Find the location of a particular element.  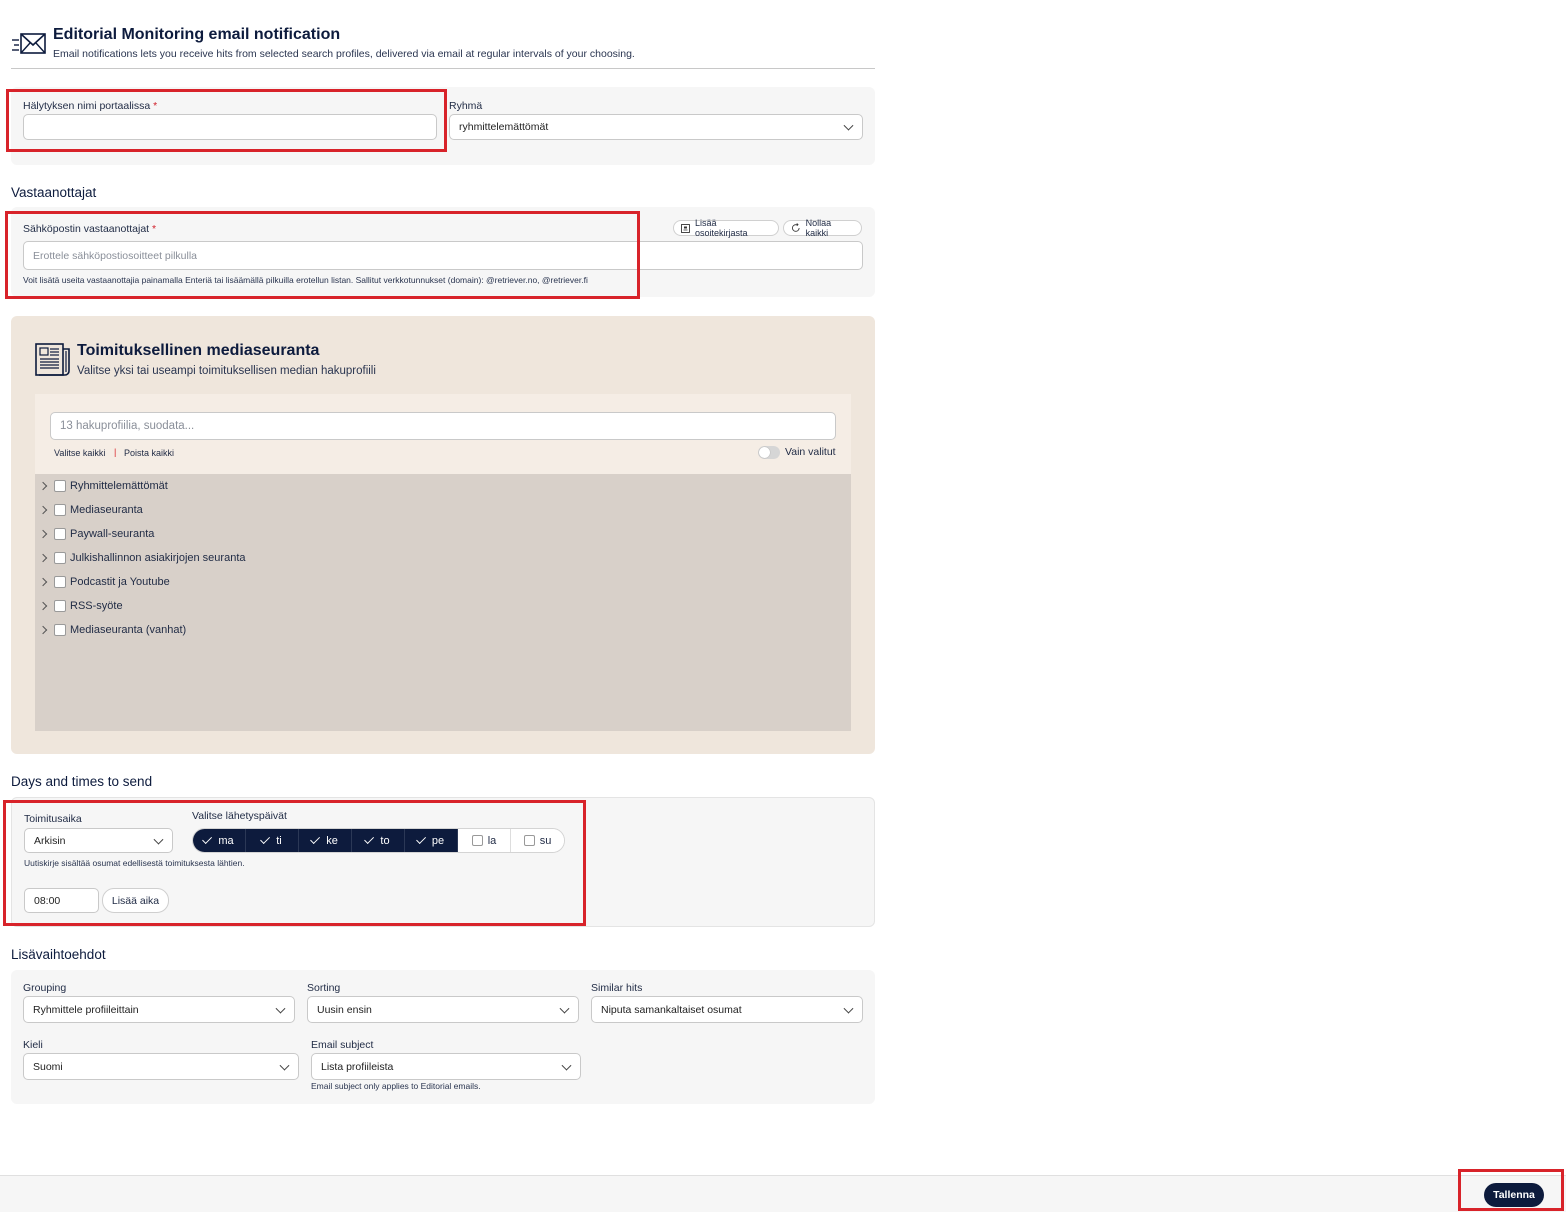

language-select: Suomi is located at coordinates (161, 1066).